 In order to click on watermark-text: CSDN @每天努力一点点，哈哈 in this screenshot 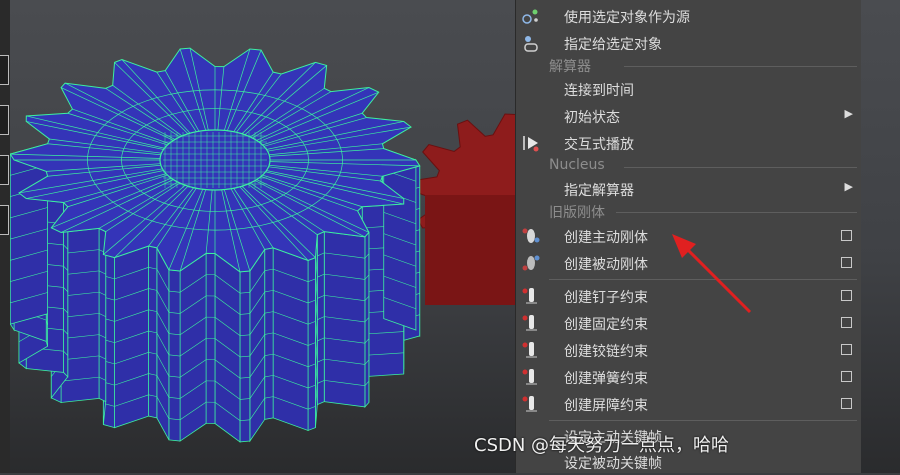, I will do `click(601, 444)`.